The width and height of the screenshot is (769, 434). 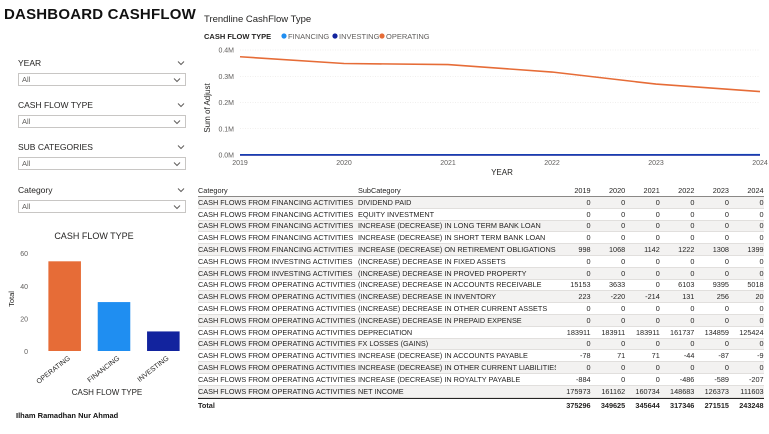 I want to click on year-slicer: YEAR All, so click(x=102, y=71).